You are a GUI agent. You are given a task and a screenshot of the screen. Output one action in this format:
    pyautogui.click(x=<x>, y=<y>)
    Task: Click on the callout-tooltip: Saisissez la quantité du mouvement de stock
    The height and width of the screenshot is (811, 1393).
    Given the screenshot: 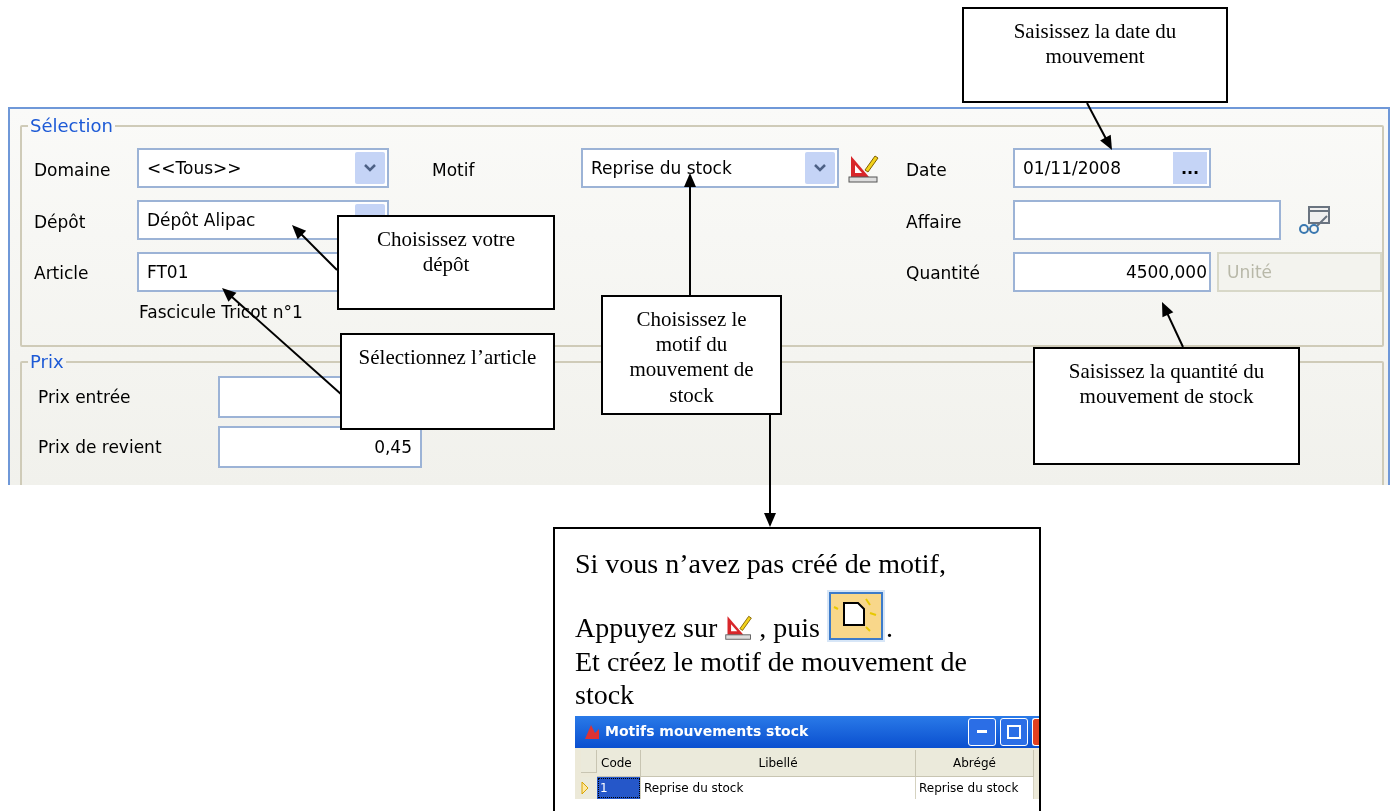 What is the action you would take?
    pyautogui.click(x=1166, y=406)
    